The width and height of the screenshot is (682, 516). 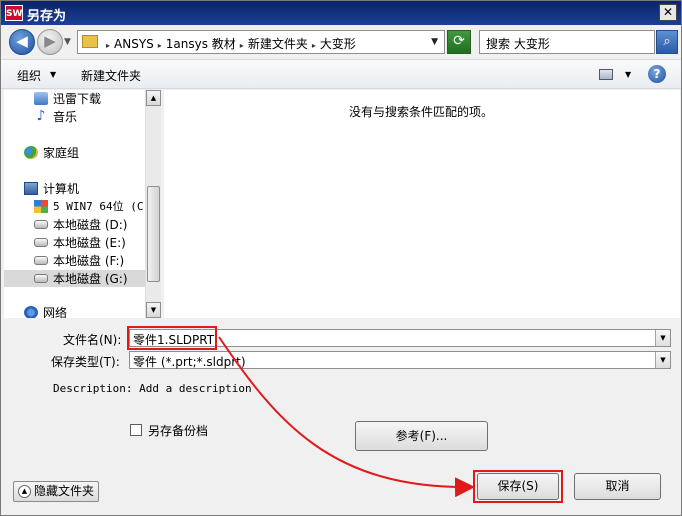 I want to click on thunder-download-icon, so click(x=41, y=98).